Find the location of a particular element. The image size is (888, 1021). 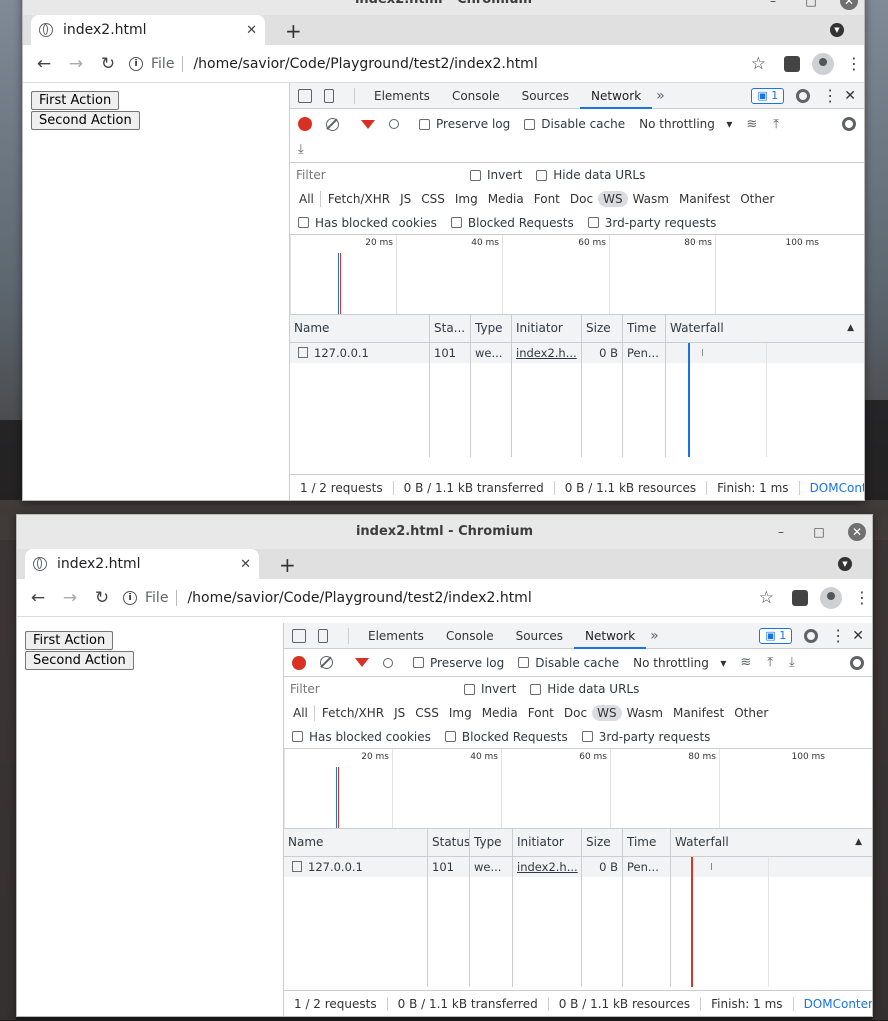

invert-checkbox: Invert is located at coordinates (496, 175).